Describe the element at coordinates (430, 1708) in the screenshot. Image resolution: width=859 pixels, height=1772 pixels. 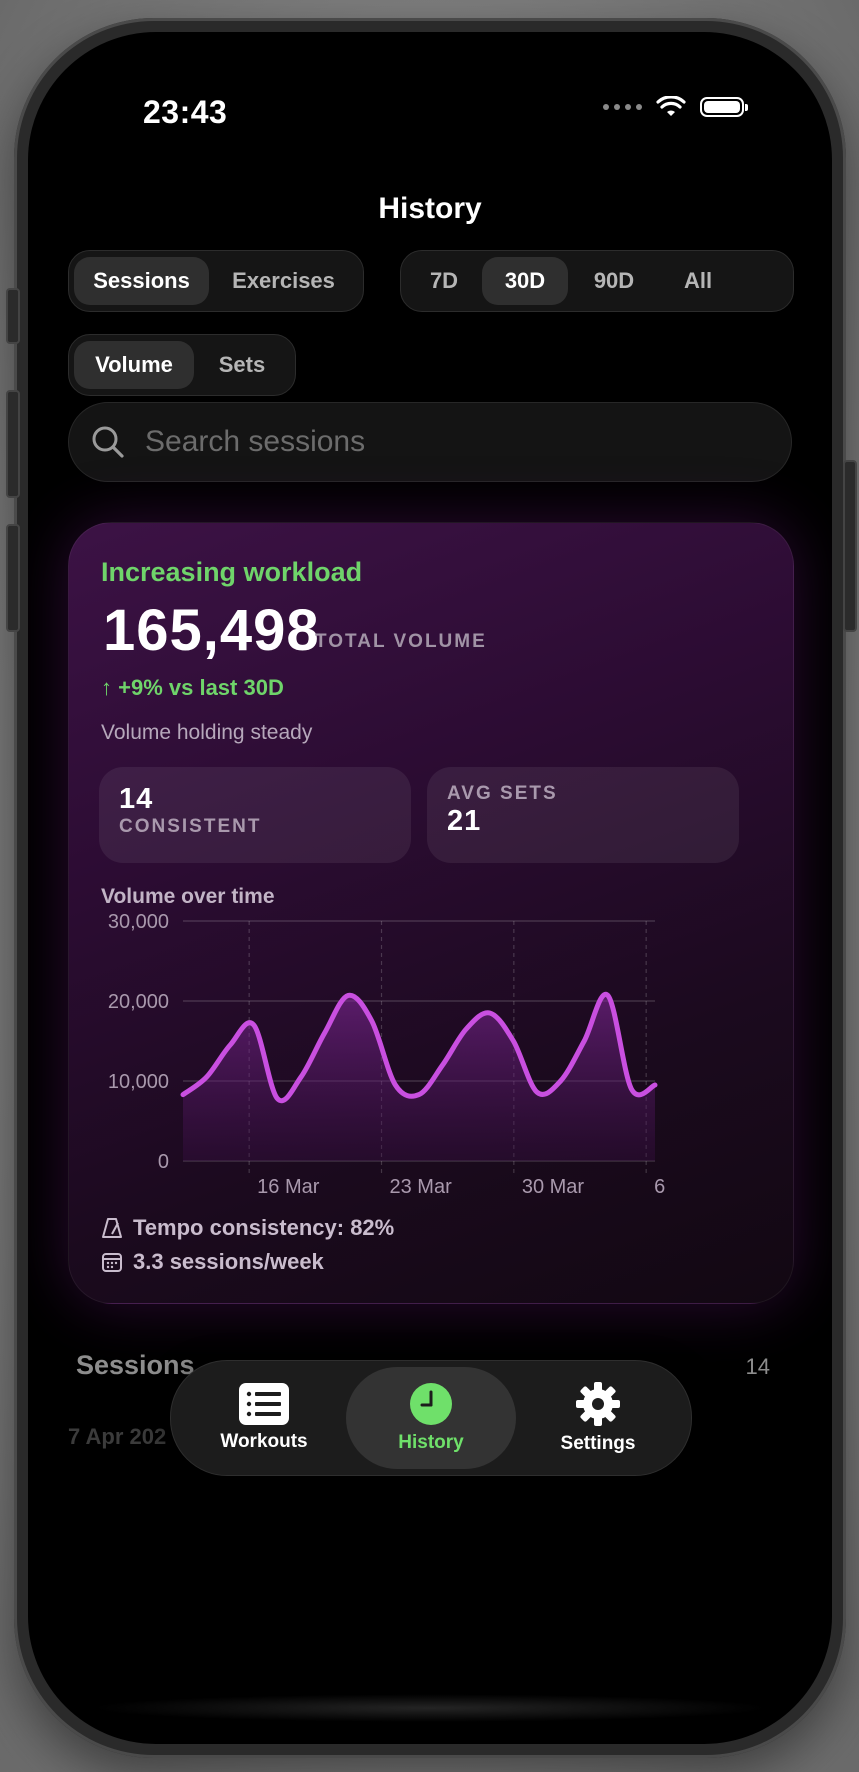
I see `home-indicator` at that location.